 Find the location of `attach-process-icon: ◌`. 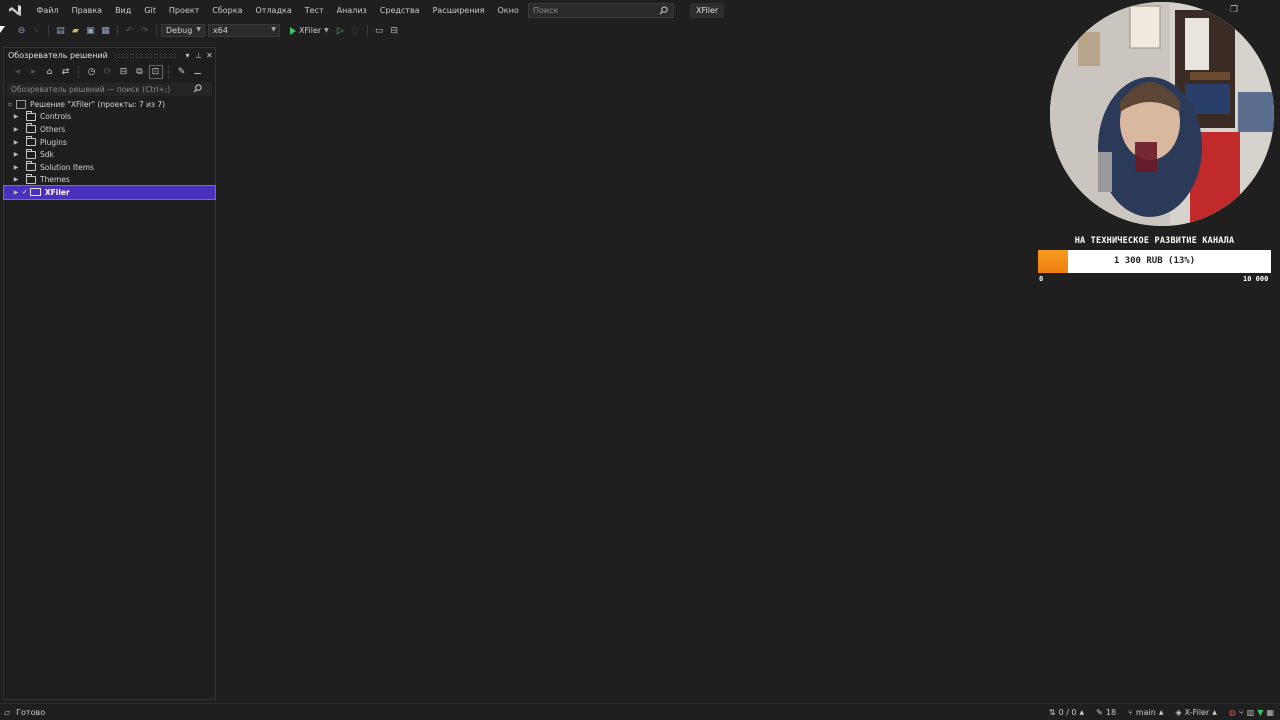

attach-process-icon: ◌ is located at coordinates (355, 31).